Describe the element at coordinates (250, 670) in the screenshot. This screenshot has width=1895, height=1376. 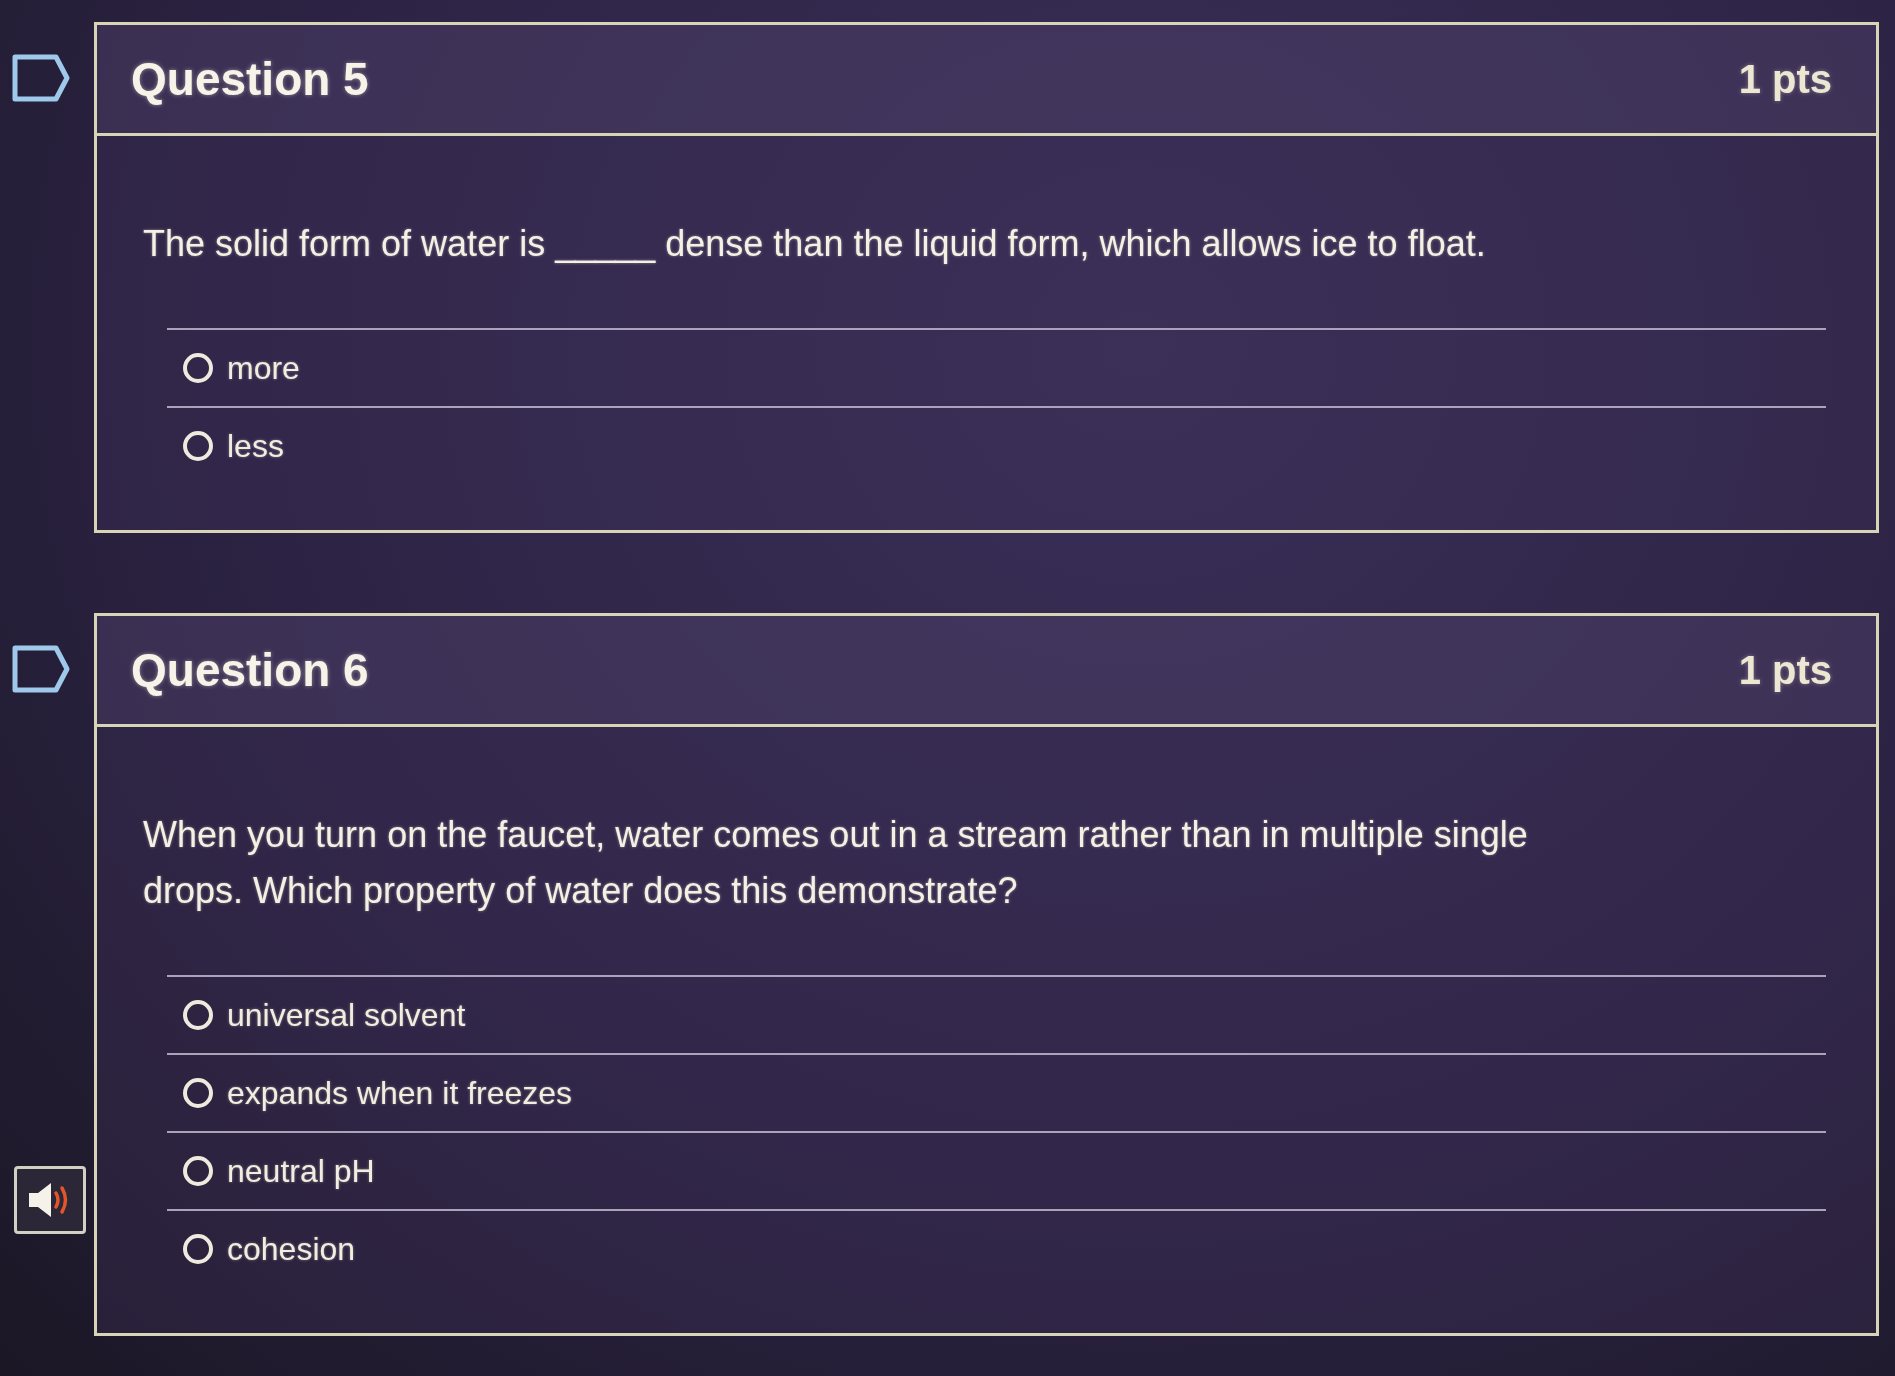
I see `question-title: Question 6` at that location.